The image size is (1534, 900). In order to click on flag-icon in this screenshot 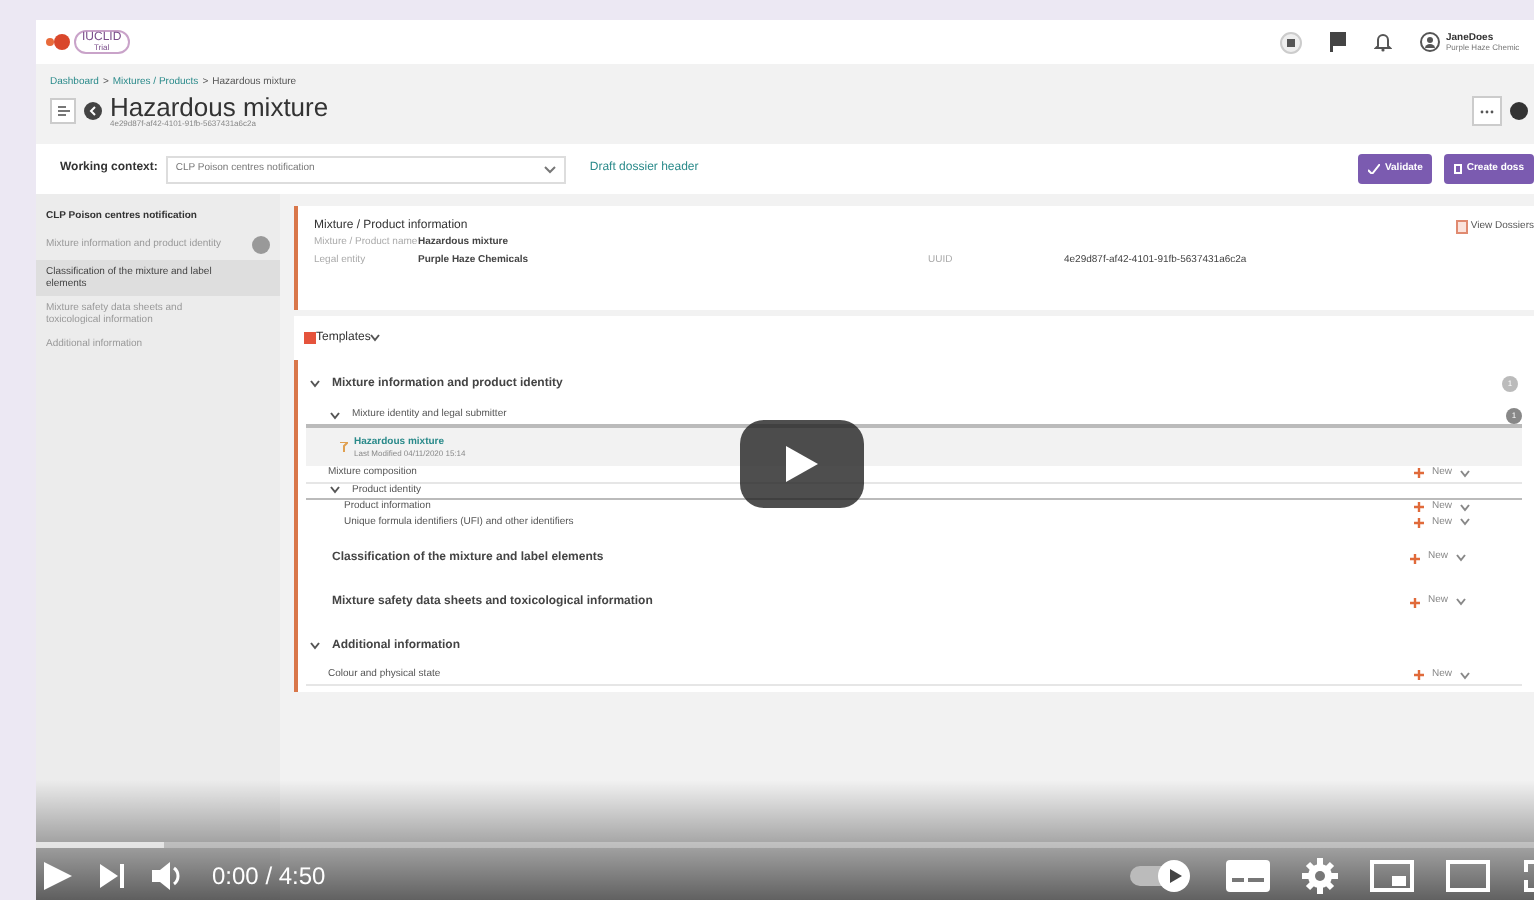, I will do `click(1338, 42)`.